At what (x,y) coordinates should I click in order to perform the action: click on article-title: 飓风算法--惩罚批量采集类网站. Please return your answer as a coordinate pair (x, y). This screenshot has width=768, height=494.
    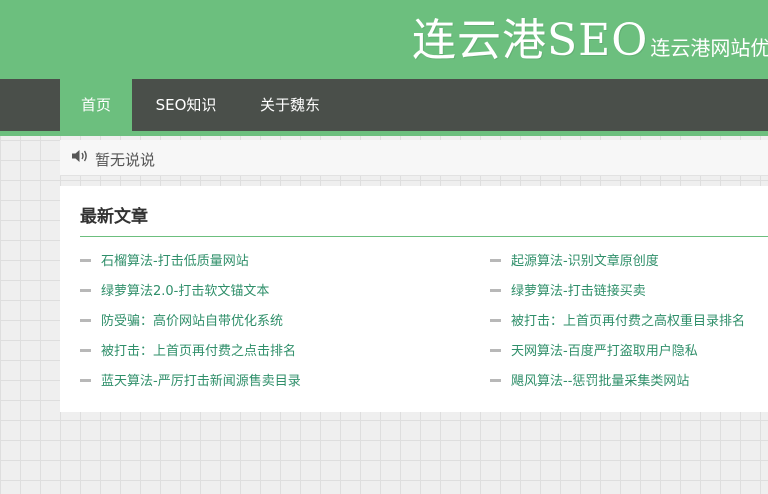
    Looking at the image, I should click on (600, 381).